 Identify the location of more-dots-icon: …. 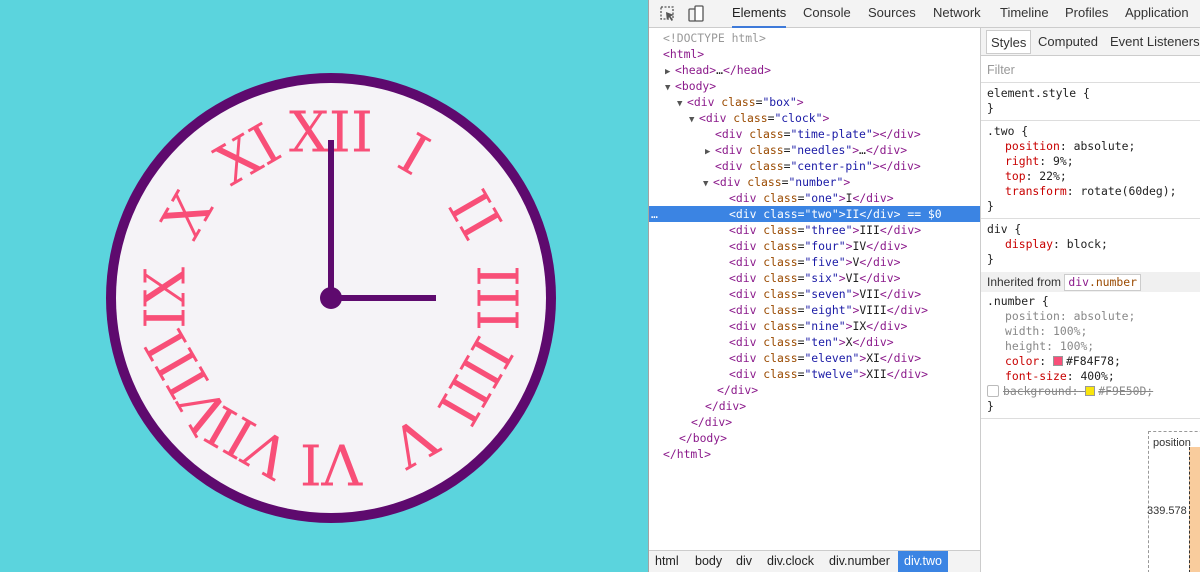
(654, 214).